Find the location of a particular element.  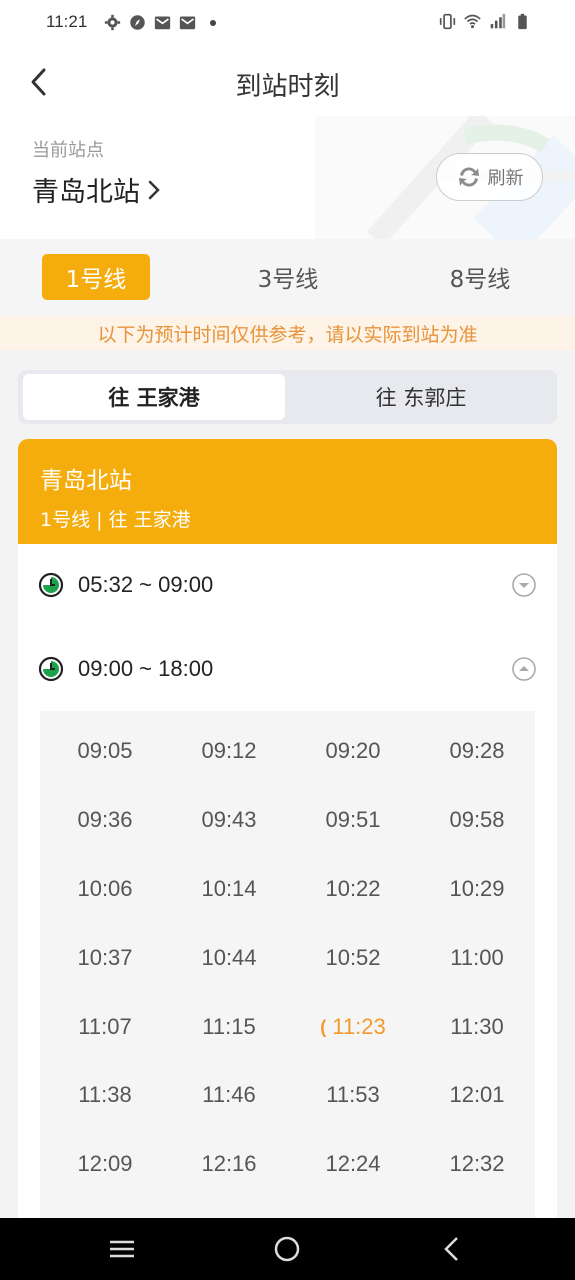

time-cell: 09:58 is located at coordinates (477, 820).